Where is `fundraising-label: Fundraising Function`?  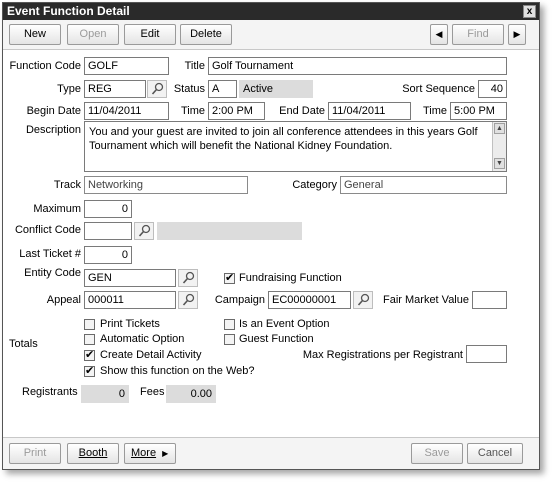 fundraising-label: Fundraising Function is located at coordinates (290, 278).